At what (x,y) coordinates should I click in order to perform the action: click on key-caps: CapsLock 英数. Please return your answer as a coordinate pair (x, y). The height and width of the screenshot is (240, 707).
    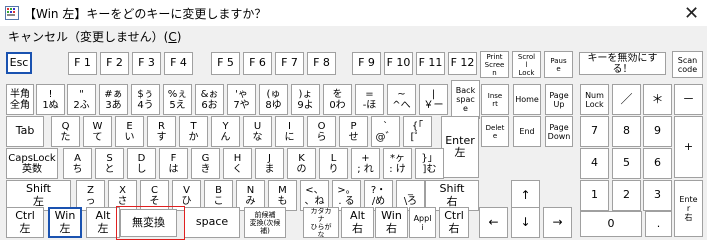
    Looking at the image, I should click on (32, 163).